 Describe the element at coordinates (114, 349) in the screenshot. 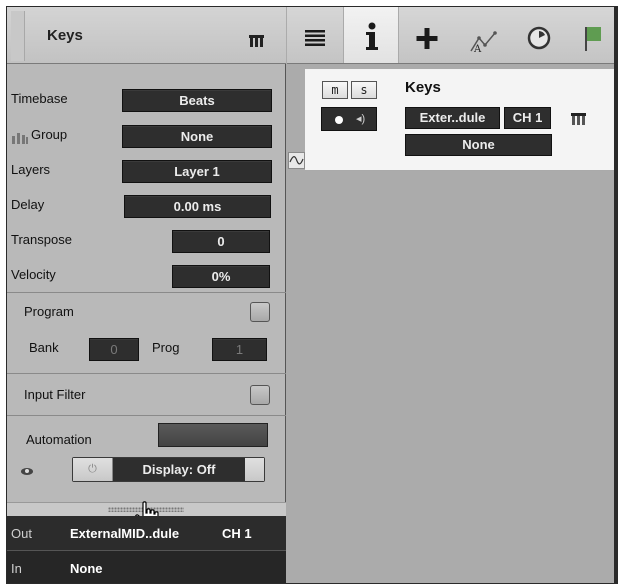

I see `bank-field: 0` at that location.